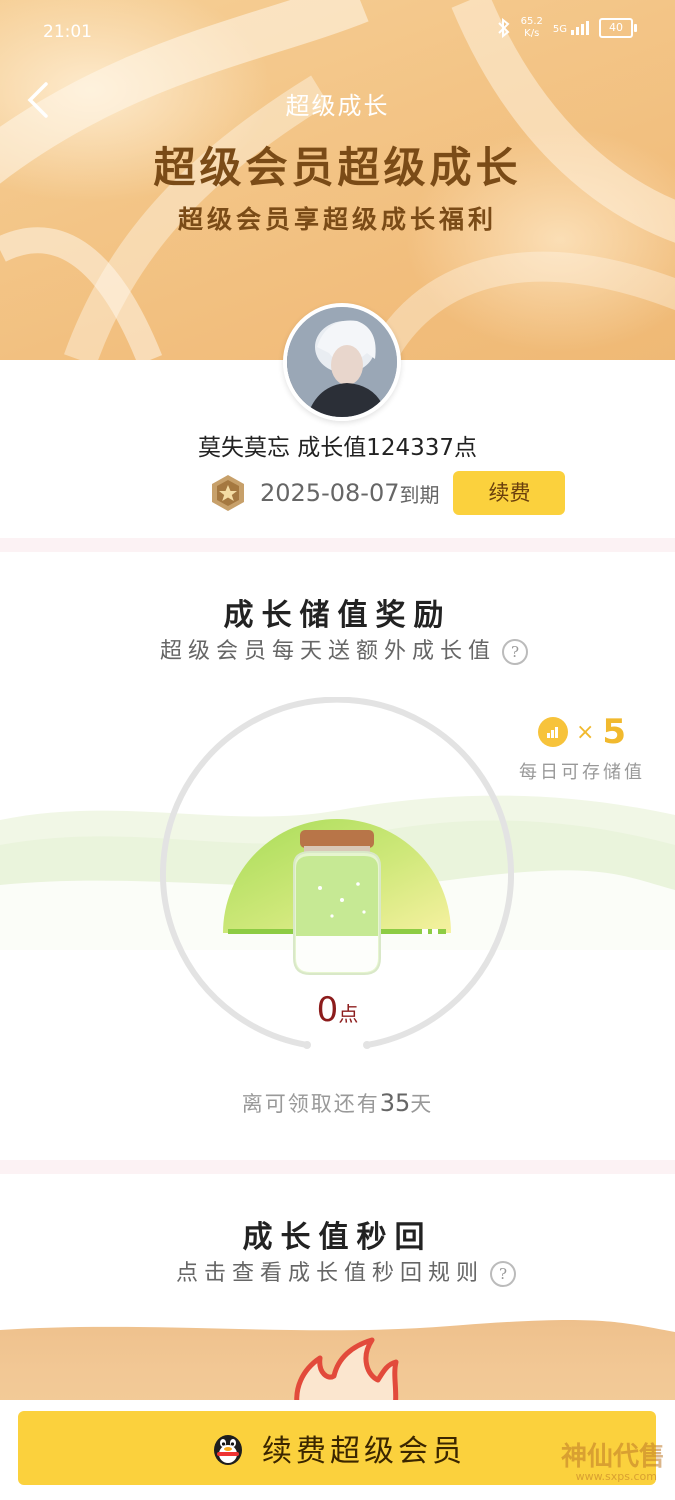  I want to click on battery-icon: 40, so click(618, 28).